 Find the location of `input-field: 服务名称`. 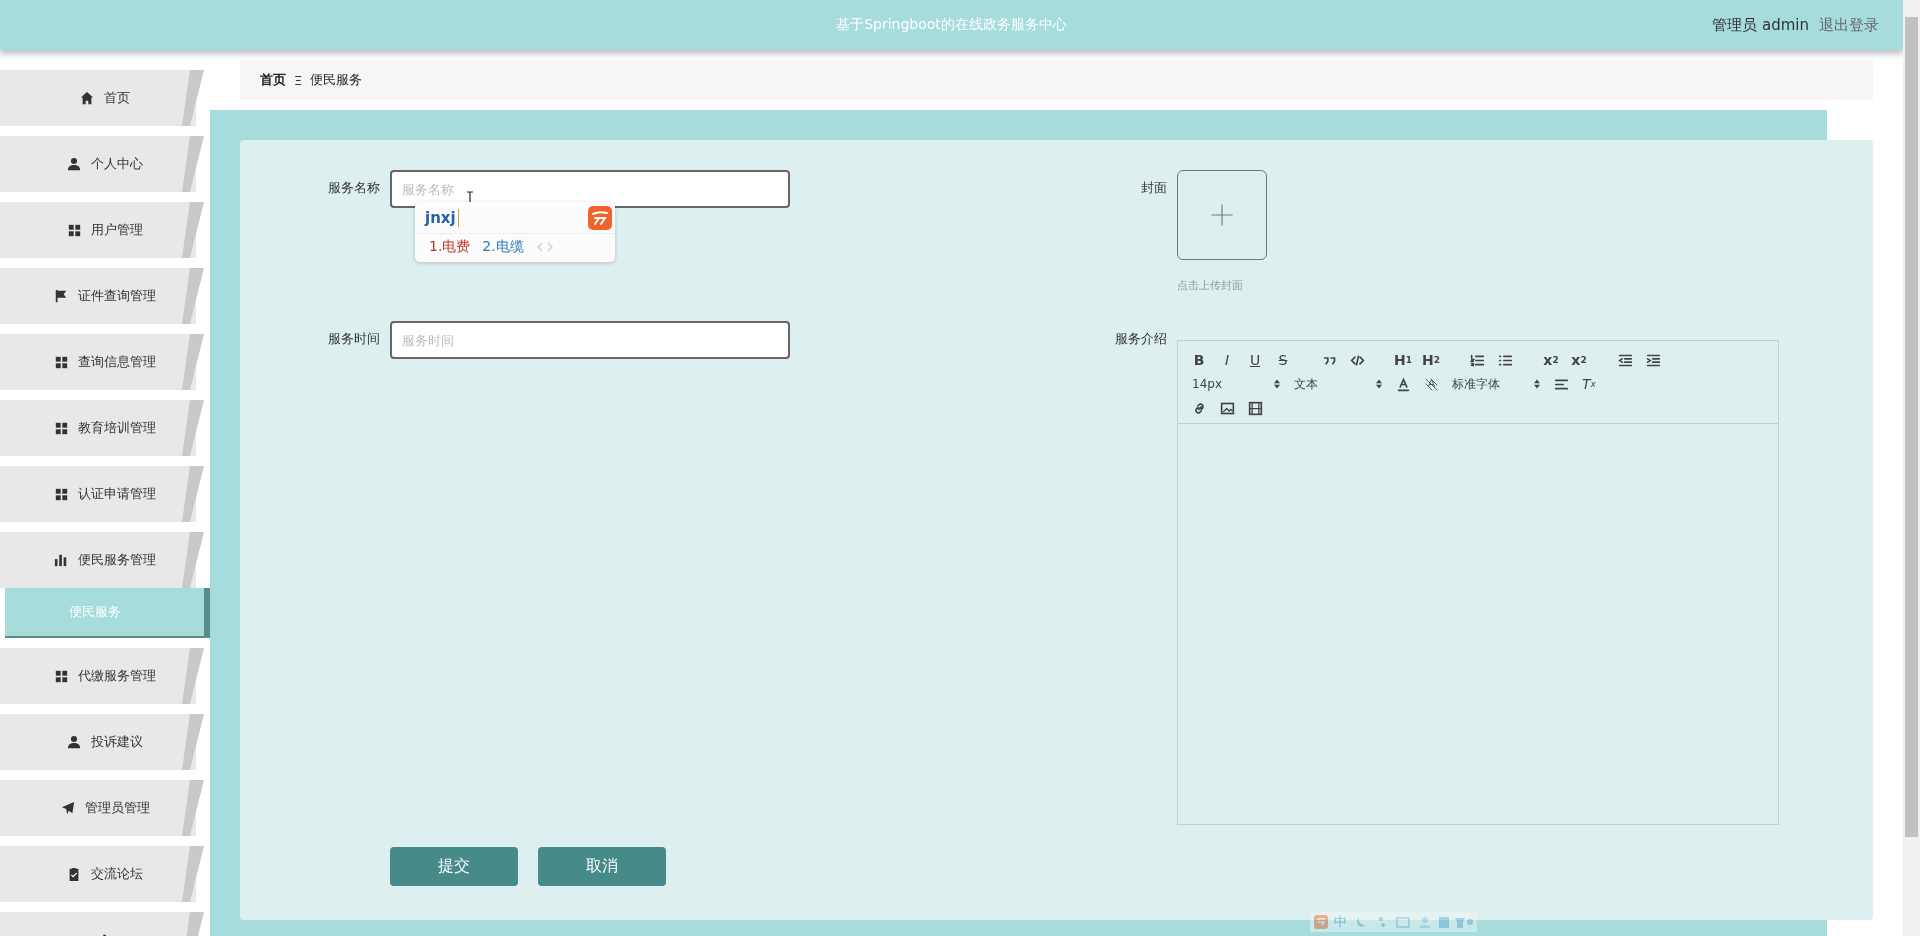

input-field: 服务名称 is located at coordinates (590, 189).